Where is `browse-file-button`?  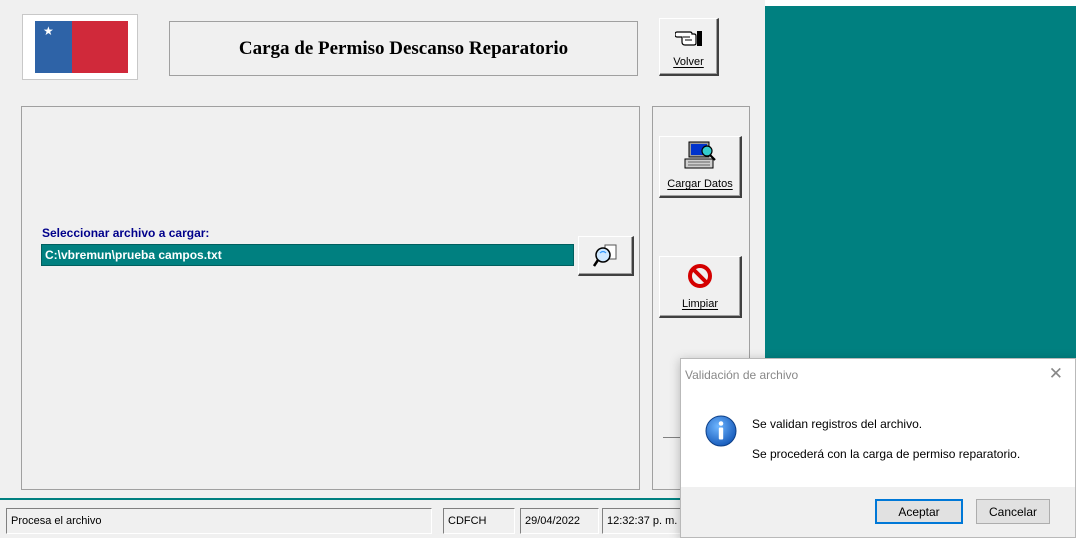
browse-file-button is located at coordinates (606, 256).